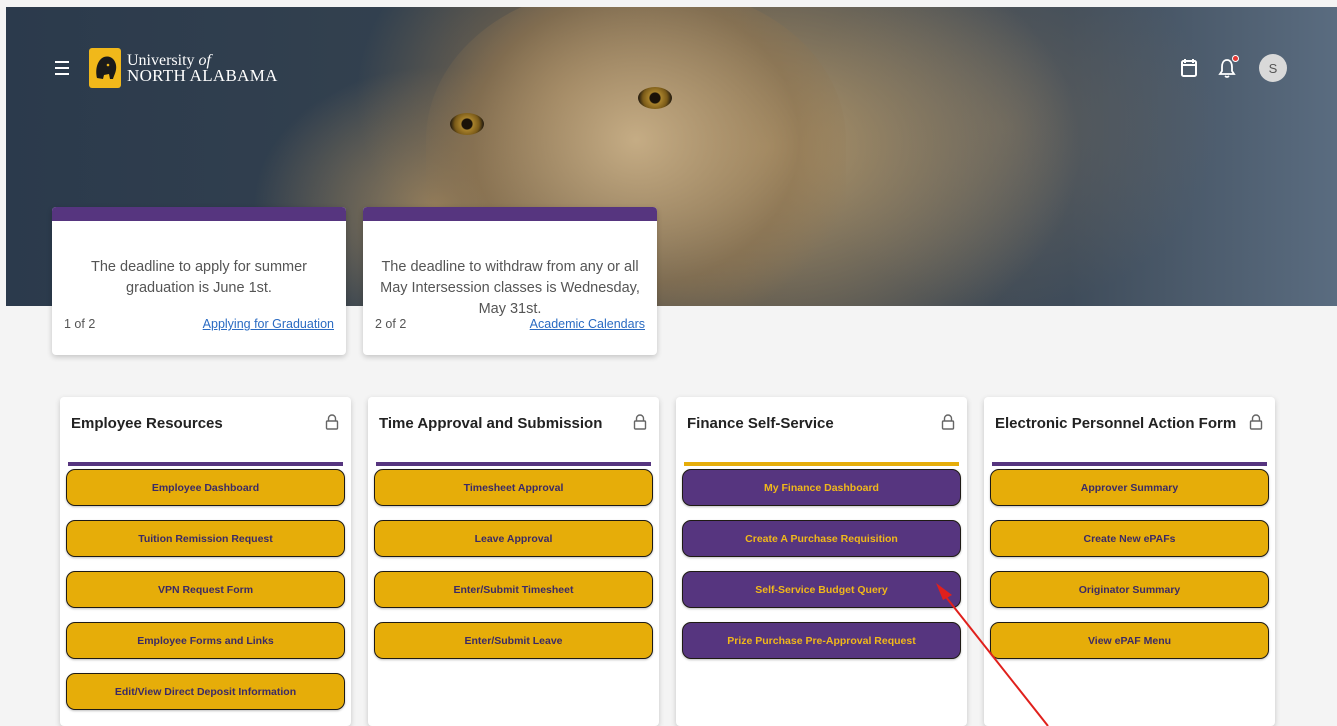  What do you see at coordinates (268, 324) in the screenshot?
I see `applying-for-graduation-link: Applying for Graduation` at bounding box center [268, 324].